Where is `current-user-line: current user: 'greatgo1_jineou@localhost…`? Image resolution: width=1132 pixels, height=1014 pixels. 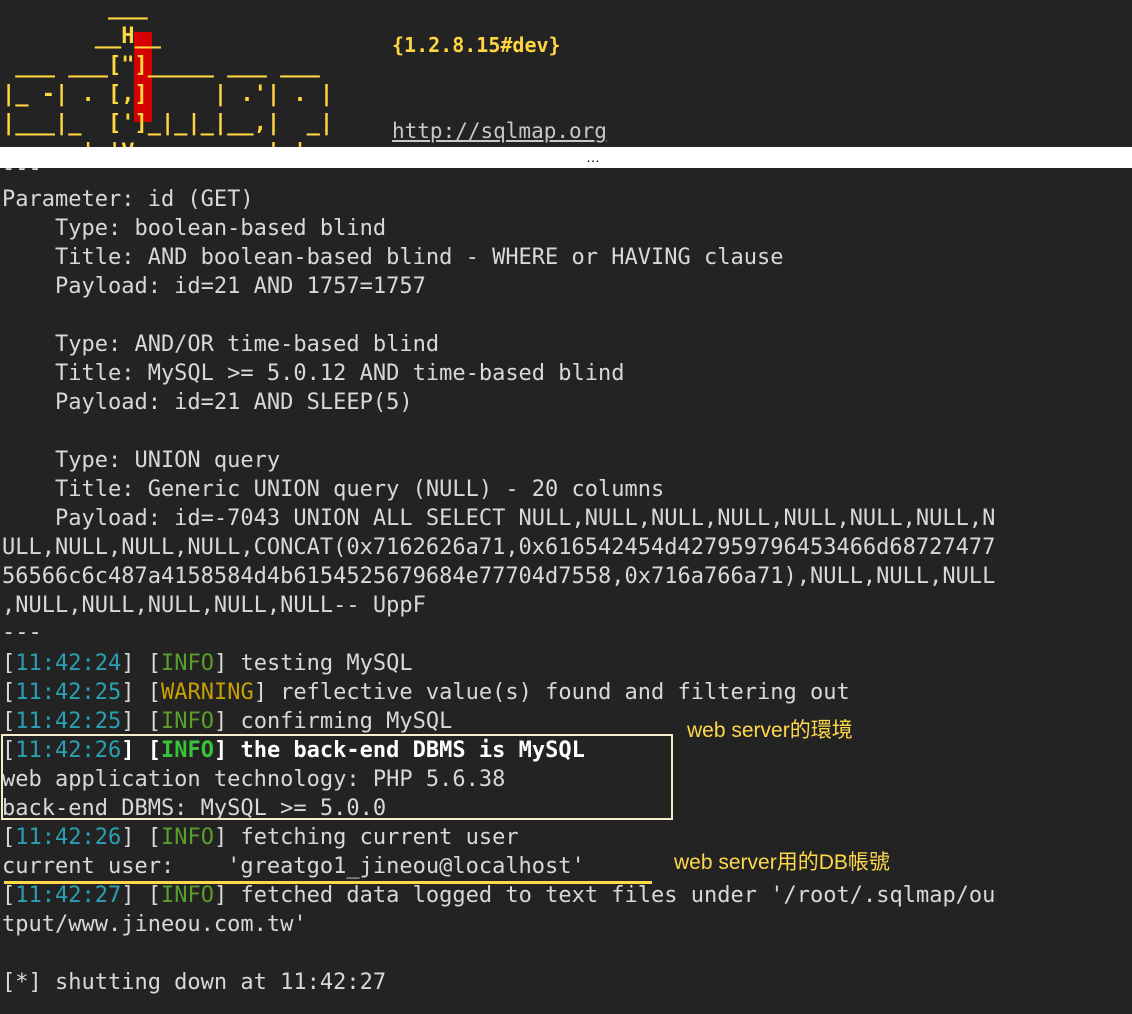 current-user-line: current user: 'greatgo1_jineou@localhost… is located at coordinates (293, 866).